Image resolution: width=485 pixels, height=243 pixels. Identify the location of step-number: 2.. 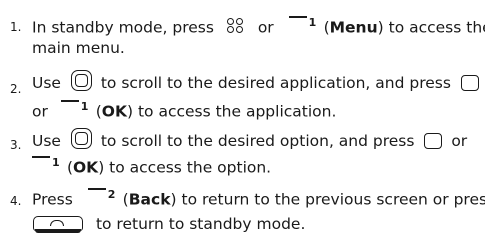
(16, 89).